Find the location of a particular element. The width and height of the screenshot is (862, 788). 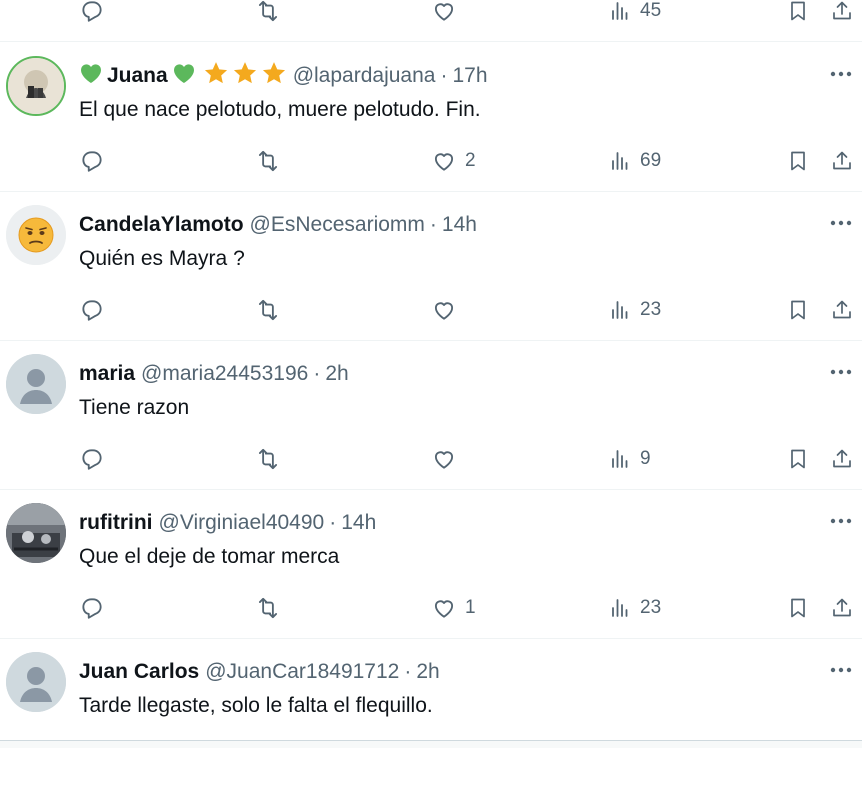

avatar-photo-image is located at coordinates (36, 533).